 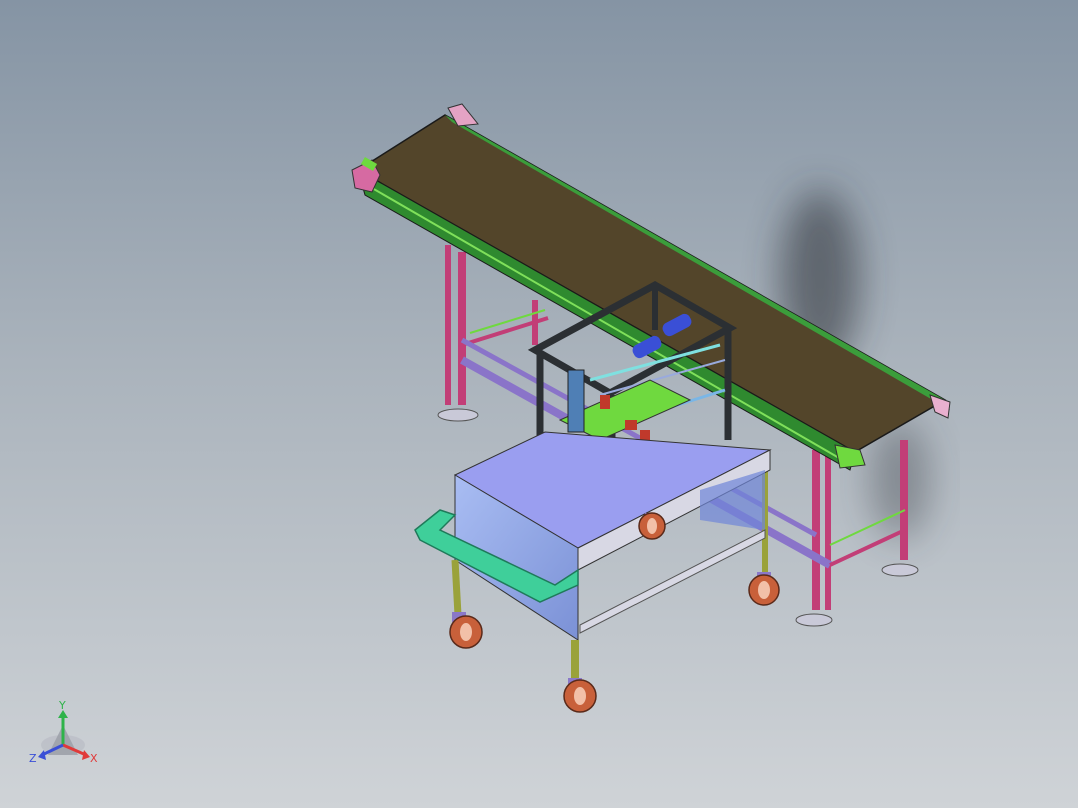 What do you see at coordinates (33, 758) in the screenshot?
I see `z-axis-label: Z` at bounding box center [33, 758].